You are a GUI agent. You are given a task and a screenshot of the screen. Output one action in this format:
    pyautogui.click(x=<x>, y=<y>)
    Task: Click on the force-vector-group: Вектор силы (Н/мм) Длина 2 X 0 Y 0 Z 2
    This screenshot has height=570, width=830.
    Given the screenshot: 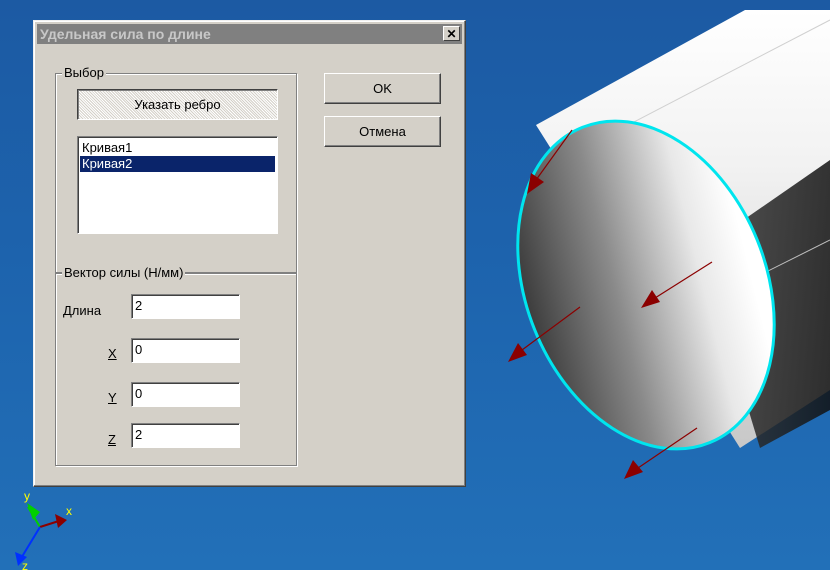 What is the action you would take?
    pyautogui.click(x=176, y=365)
    